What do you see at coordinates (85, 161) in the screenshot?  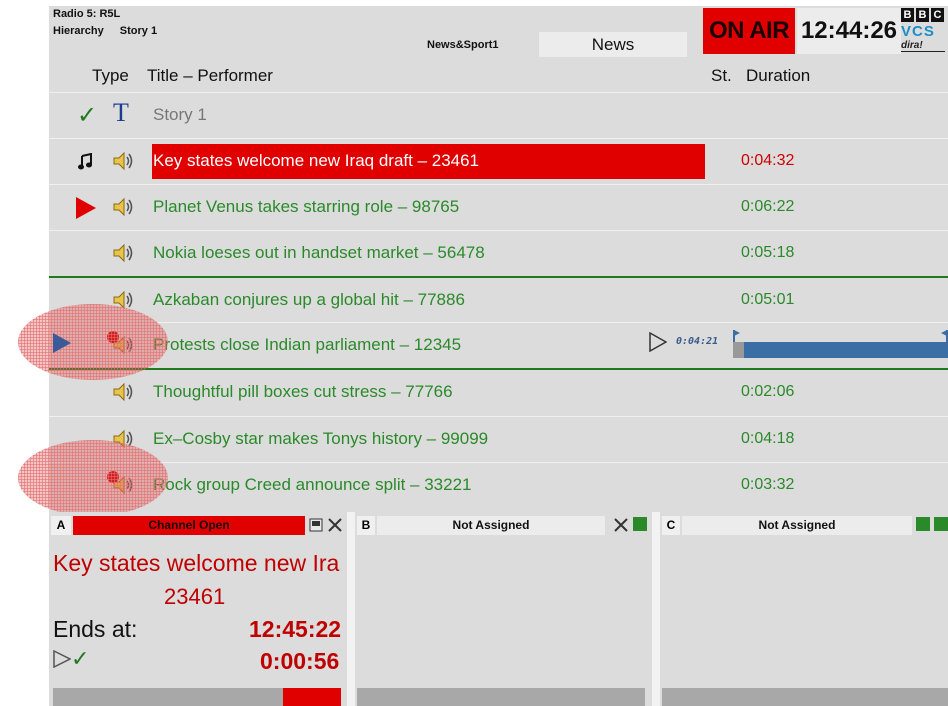 I see `music-note-icon` at bounding box center [85, 161].